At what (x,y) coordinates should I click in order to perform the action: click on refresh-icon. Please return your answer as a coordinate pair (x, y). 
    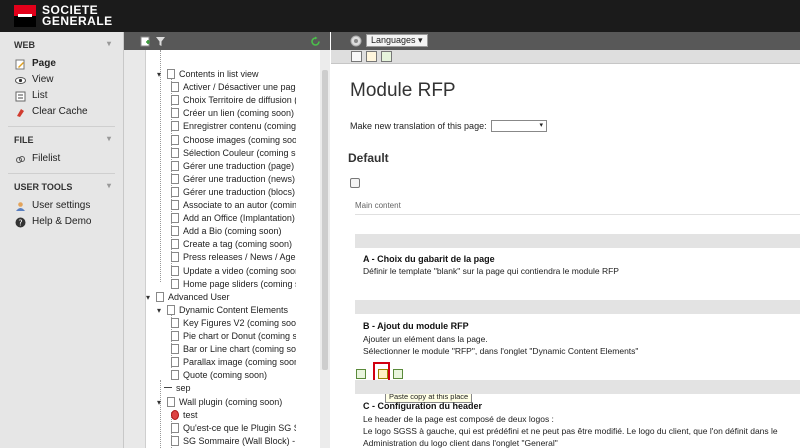
    Looking at the image, I should click on (315, 41).